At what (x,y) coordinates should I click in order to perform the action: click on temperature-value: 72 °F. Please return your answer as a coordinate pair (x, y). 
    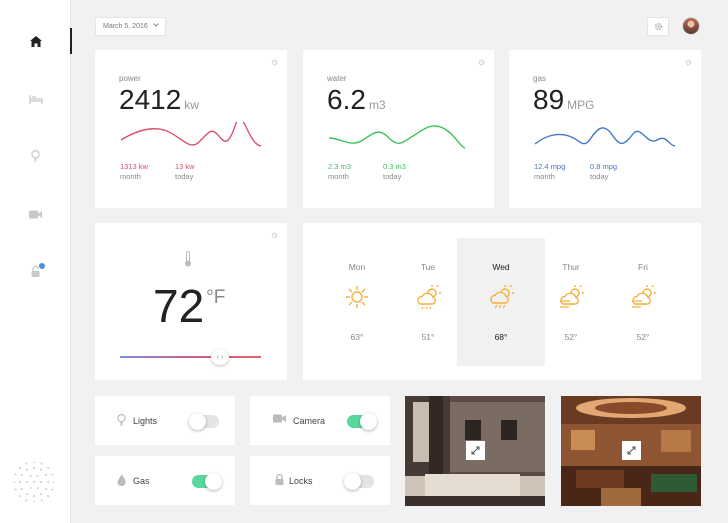
    Looking at the image, I should click on (189, 306).